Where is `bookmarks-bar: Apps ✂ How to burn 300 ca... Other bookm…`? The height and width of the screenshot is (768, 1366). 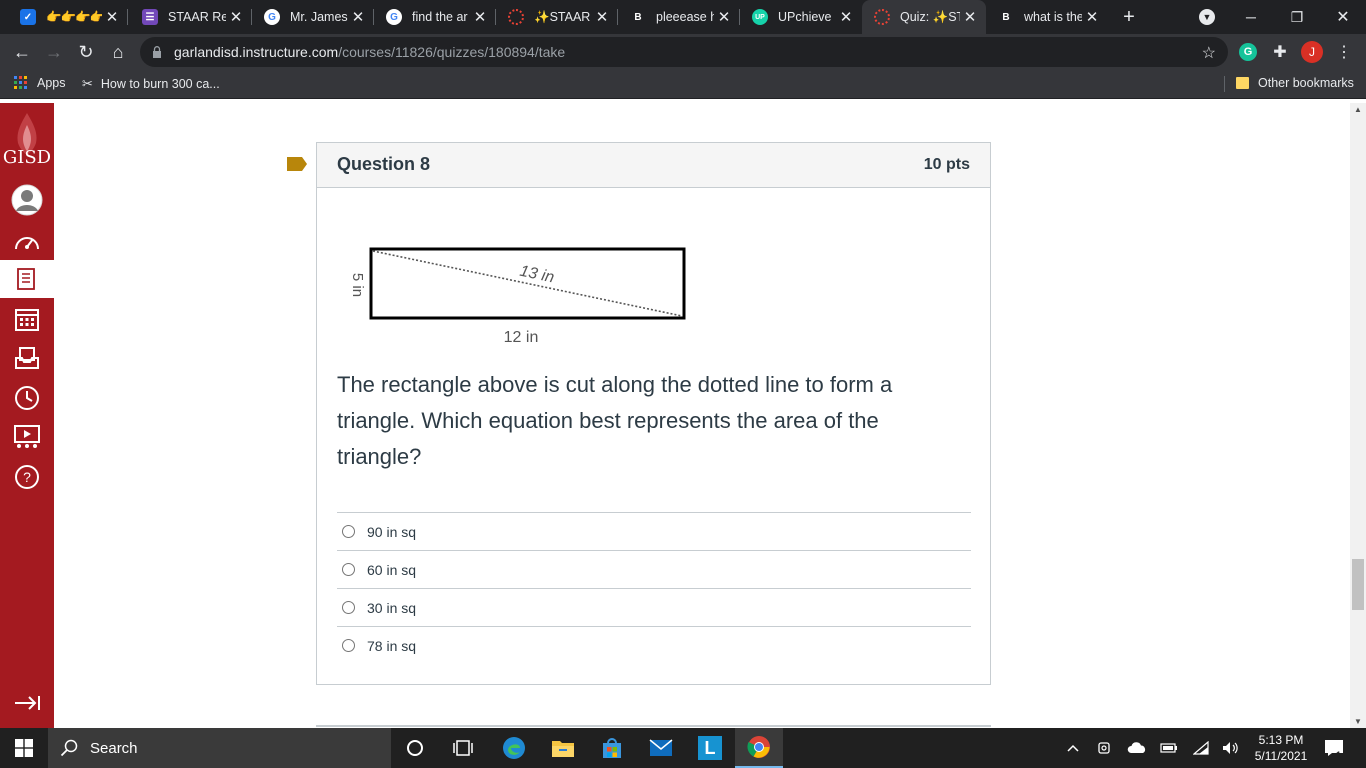
bookmarks-bar: Apps ✂ How to burn 300 ca... Other bookm… is located at coordinates (683, 84).